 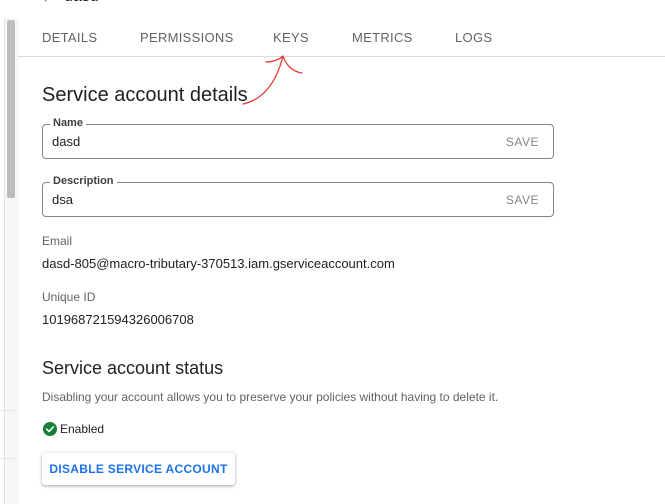 I want to click on tab-keys: KEYS, so click(x=291, y=37).